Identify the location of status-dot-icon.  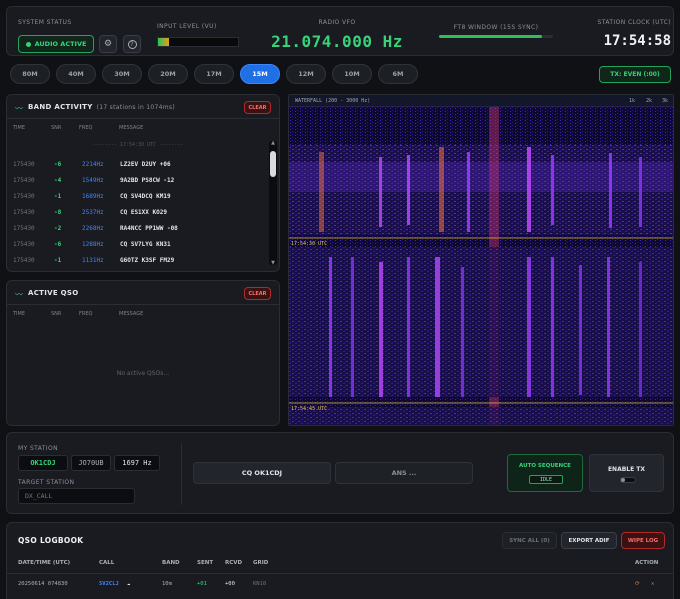
(28, 44).